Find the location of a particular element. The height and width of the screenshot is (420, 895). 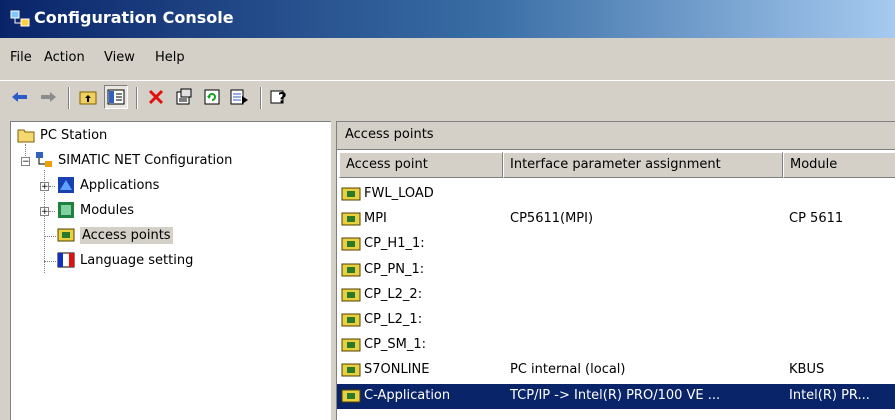

menu-help: Help is located at coordinates (170, 57).